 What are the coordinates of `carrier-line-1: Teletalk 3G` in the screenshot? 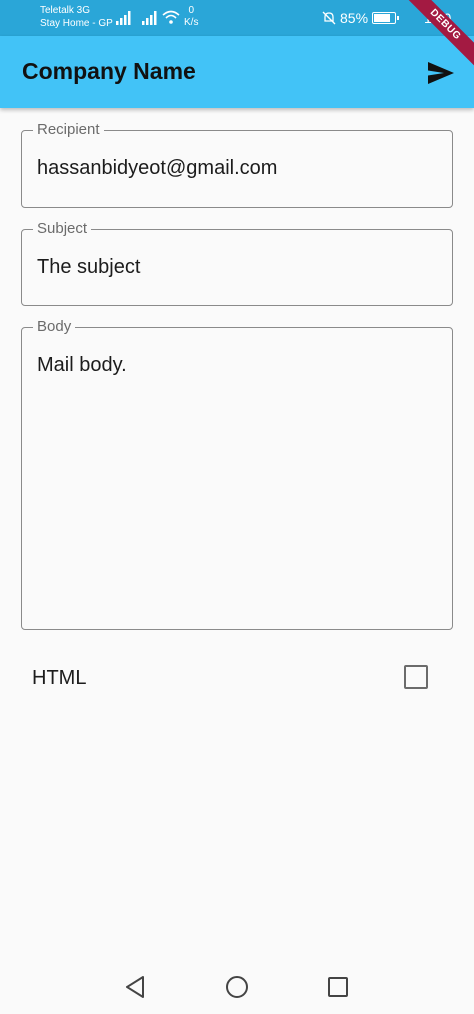 It's located at (65, 10).